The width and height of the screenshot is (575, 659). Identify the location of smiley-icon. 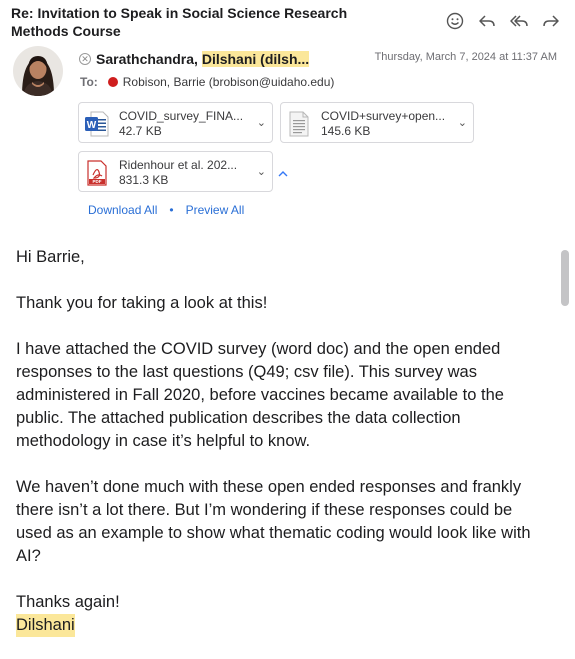
(455, 21).